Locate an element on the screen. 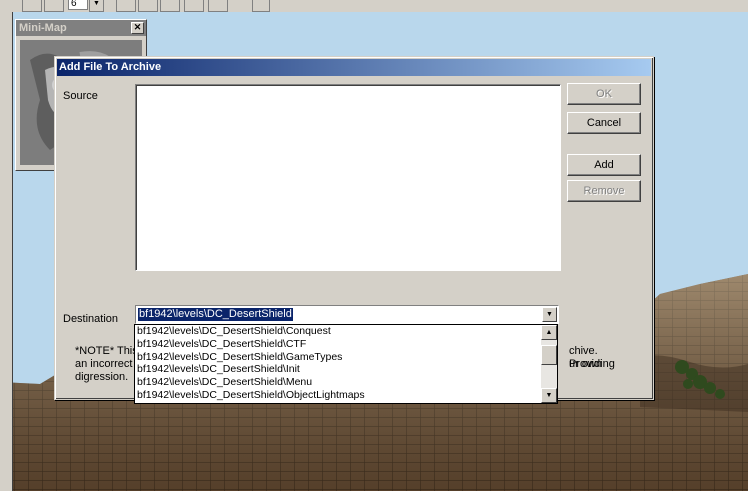 The image size is (748, 491). terrain-tool-icon is located at coordinates (54, 6).